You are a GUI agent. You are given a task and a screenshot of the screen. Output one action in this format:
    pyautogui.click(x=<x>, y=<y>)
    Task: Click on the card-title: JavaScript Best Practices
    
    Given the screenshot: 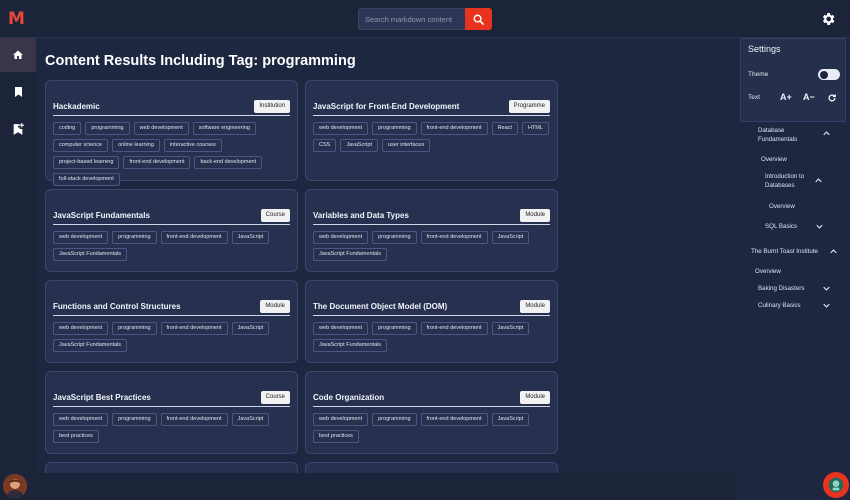 What is the action you would take?
    pyautogui.click(x=102, y=397)
    